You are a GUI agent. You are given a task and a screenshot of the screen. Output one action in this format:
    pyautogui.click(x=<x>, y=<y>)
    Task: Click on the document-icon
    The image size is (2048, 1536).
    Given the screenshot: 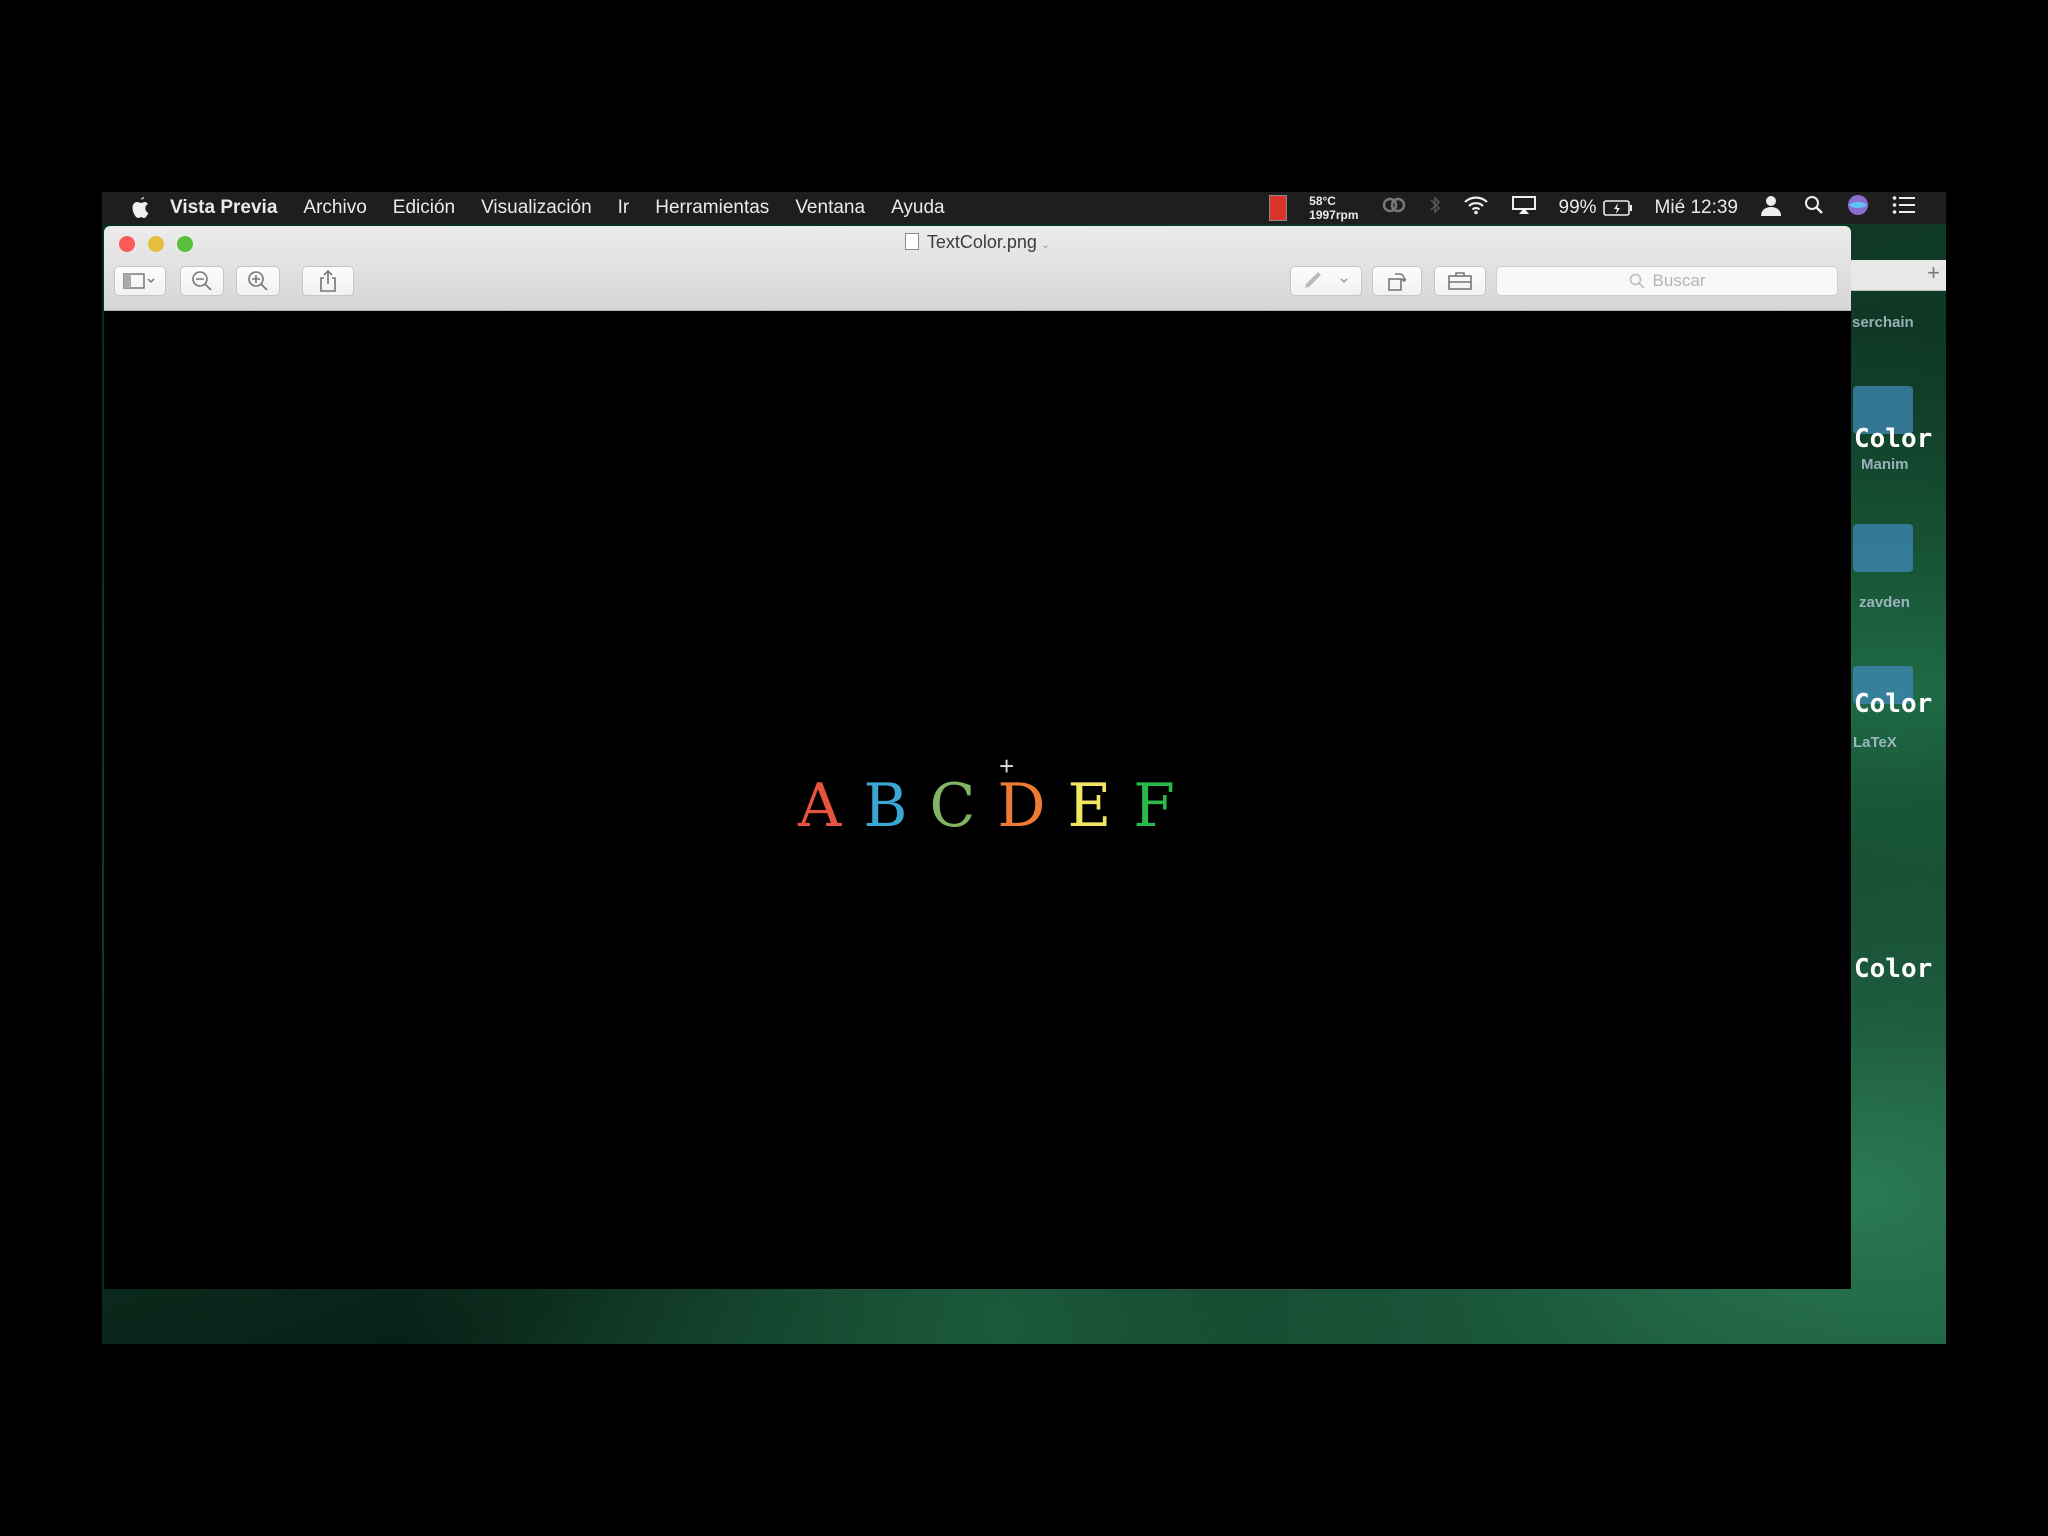 What is the action you would take?
    pyautogui.click(x=911, y=241)
    